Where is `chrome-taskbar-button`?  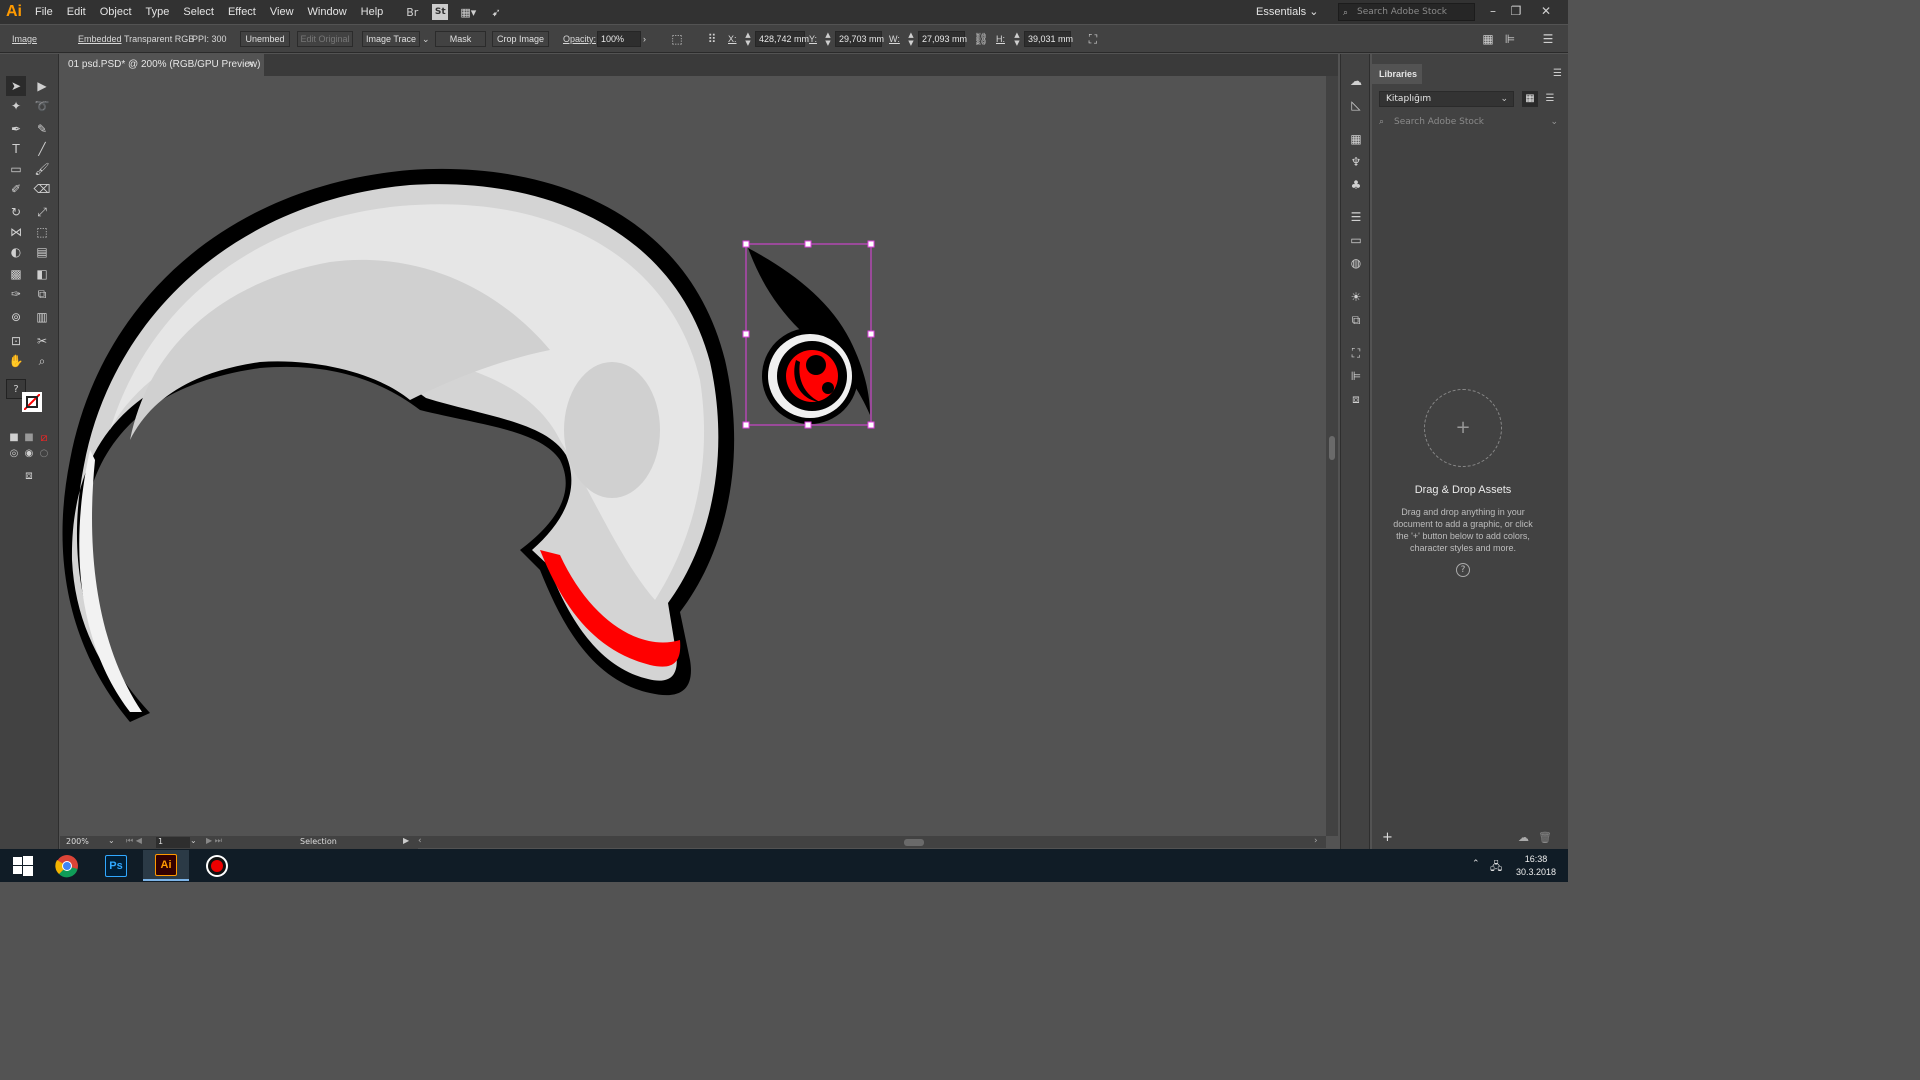 chrome-taskbar-button is located at coordinates (67, 865).